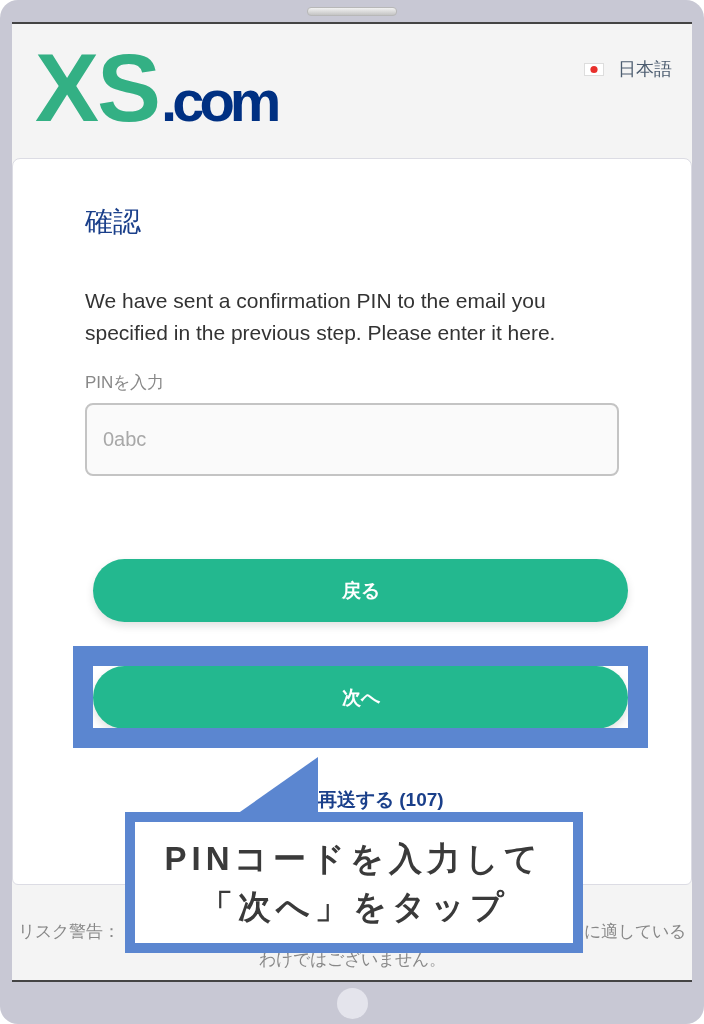 The width and height of the screenshot is (704, 1024). I want to click on language-selector: 日本語, so click(645, 69).